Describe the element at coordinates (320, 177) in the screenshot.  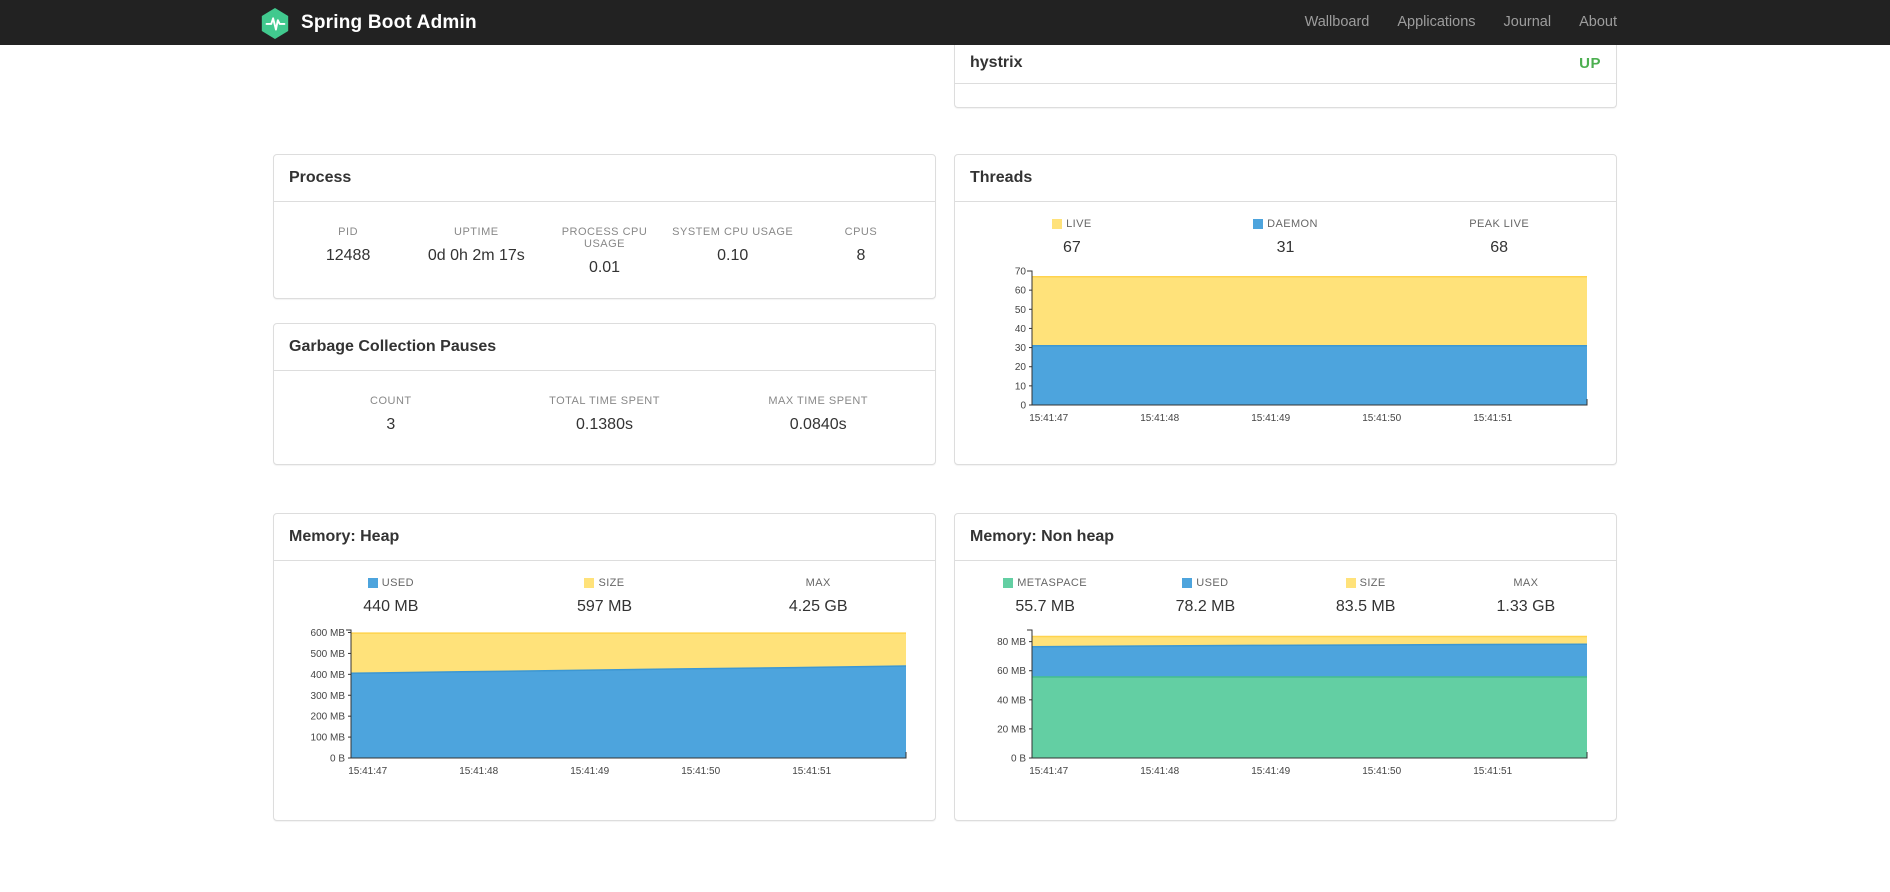
I see `process-panel-title: Process` at that location.